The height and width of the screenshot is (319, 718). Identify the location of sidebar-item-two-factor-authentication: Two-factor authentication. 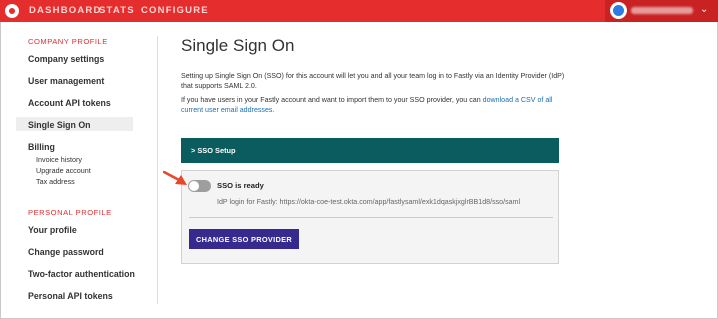
(81, 274).